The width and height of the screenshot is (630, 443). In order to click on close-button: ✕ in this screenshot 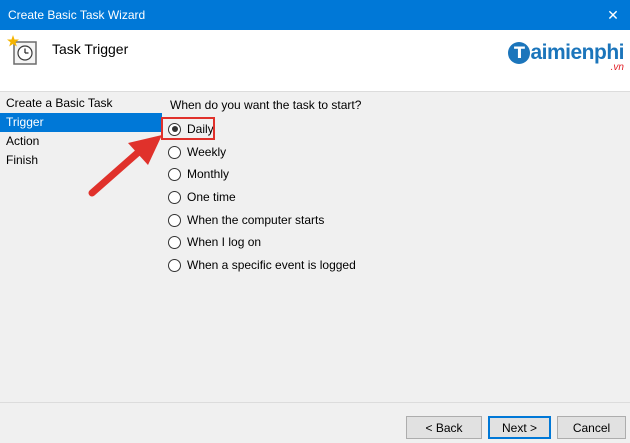, I will do `click(613, 15)`.